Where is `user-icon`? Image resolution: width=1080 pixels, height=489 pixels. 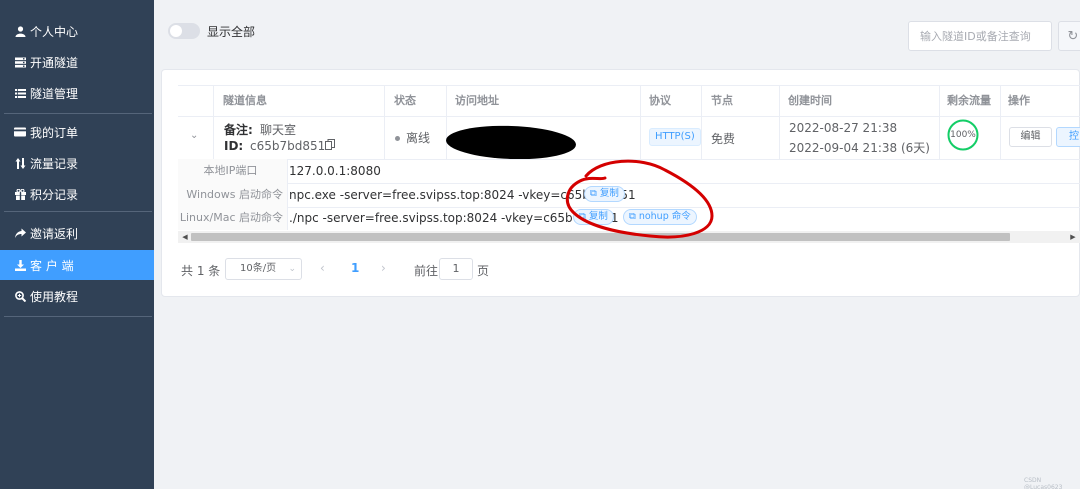 user-icon is located at coordinates (20, 31).